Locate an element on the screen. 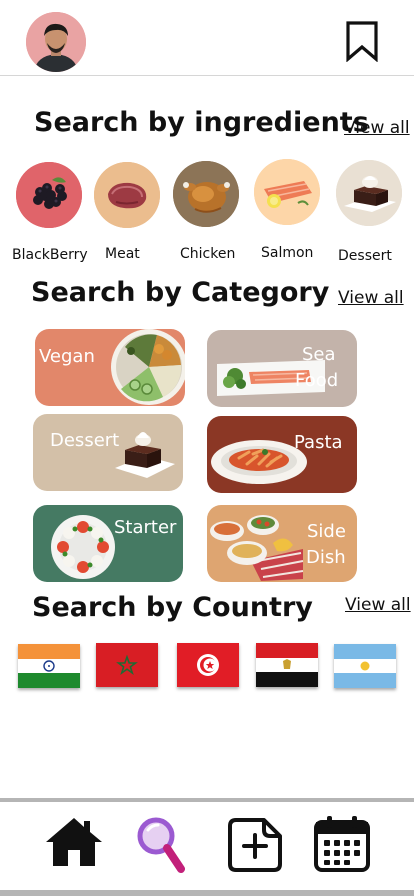 This screenshot has width=414, height=896. country-flag-argentina is located at coordinates (365, 666).